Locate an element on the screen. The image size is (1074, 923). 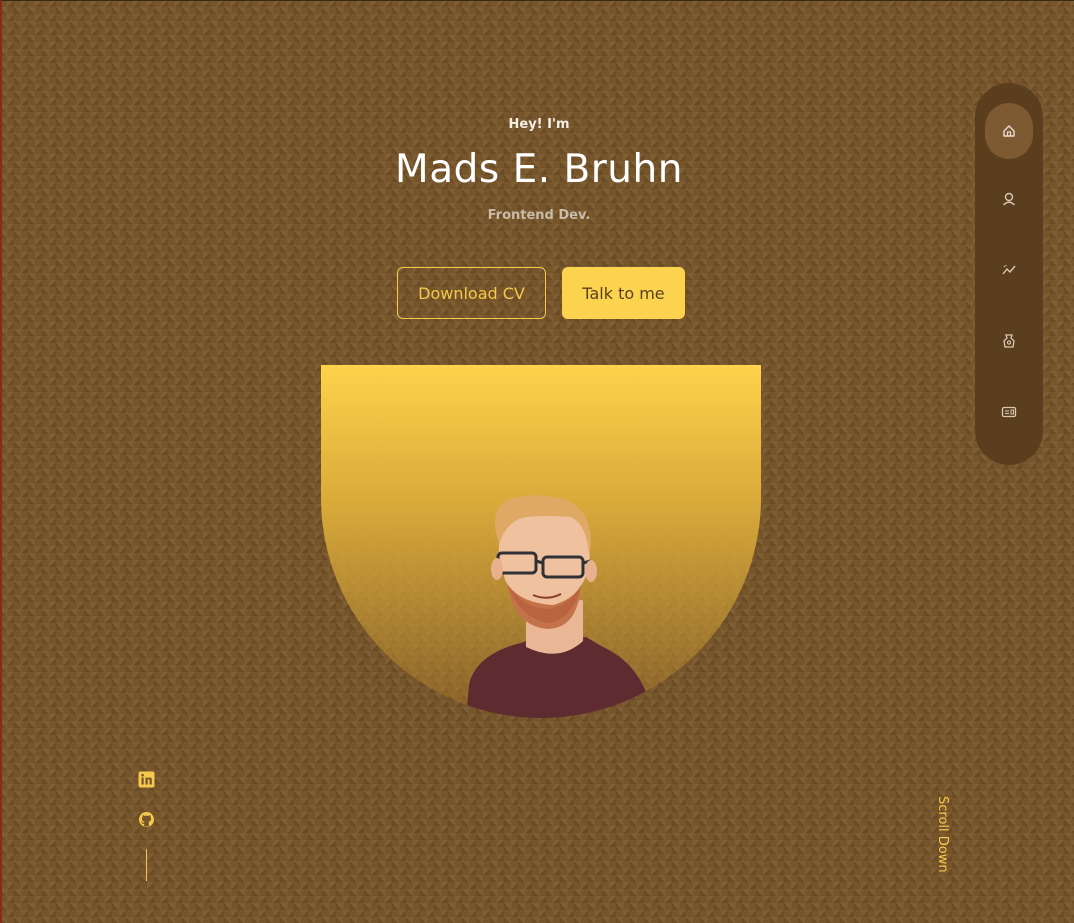
nav-item-services is located at coordinates (1009, 341).